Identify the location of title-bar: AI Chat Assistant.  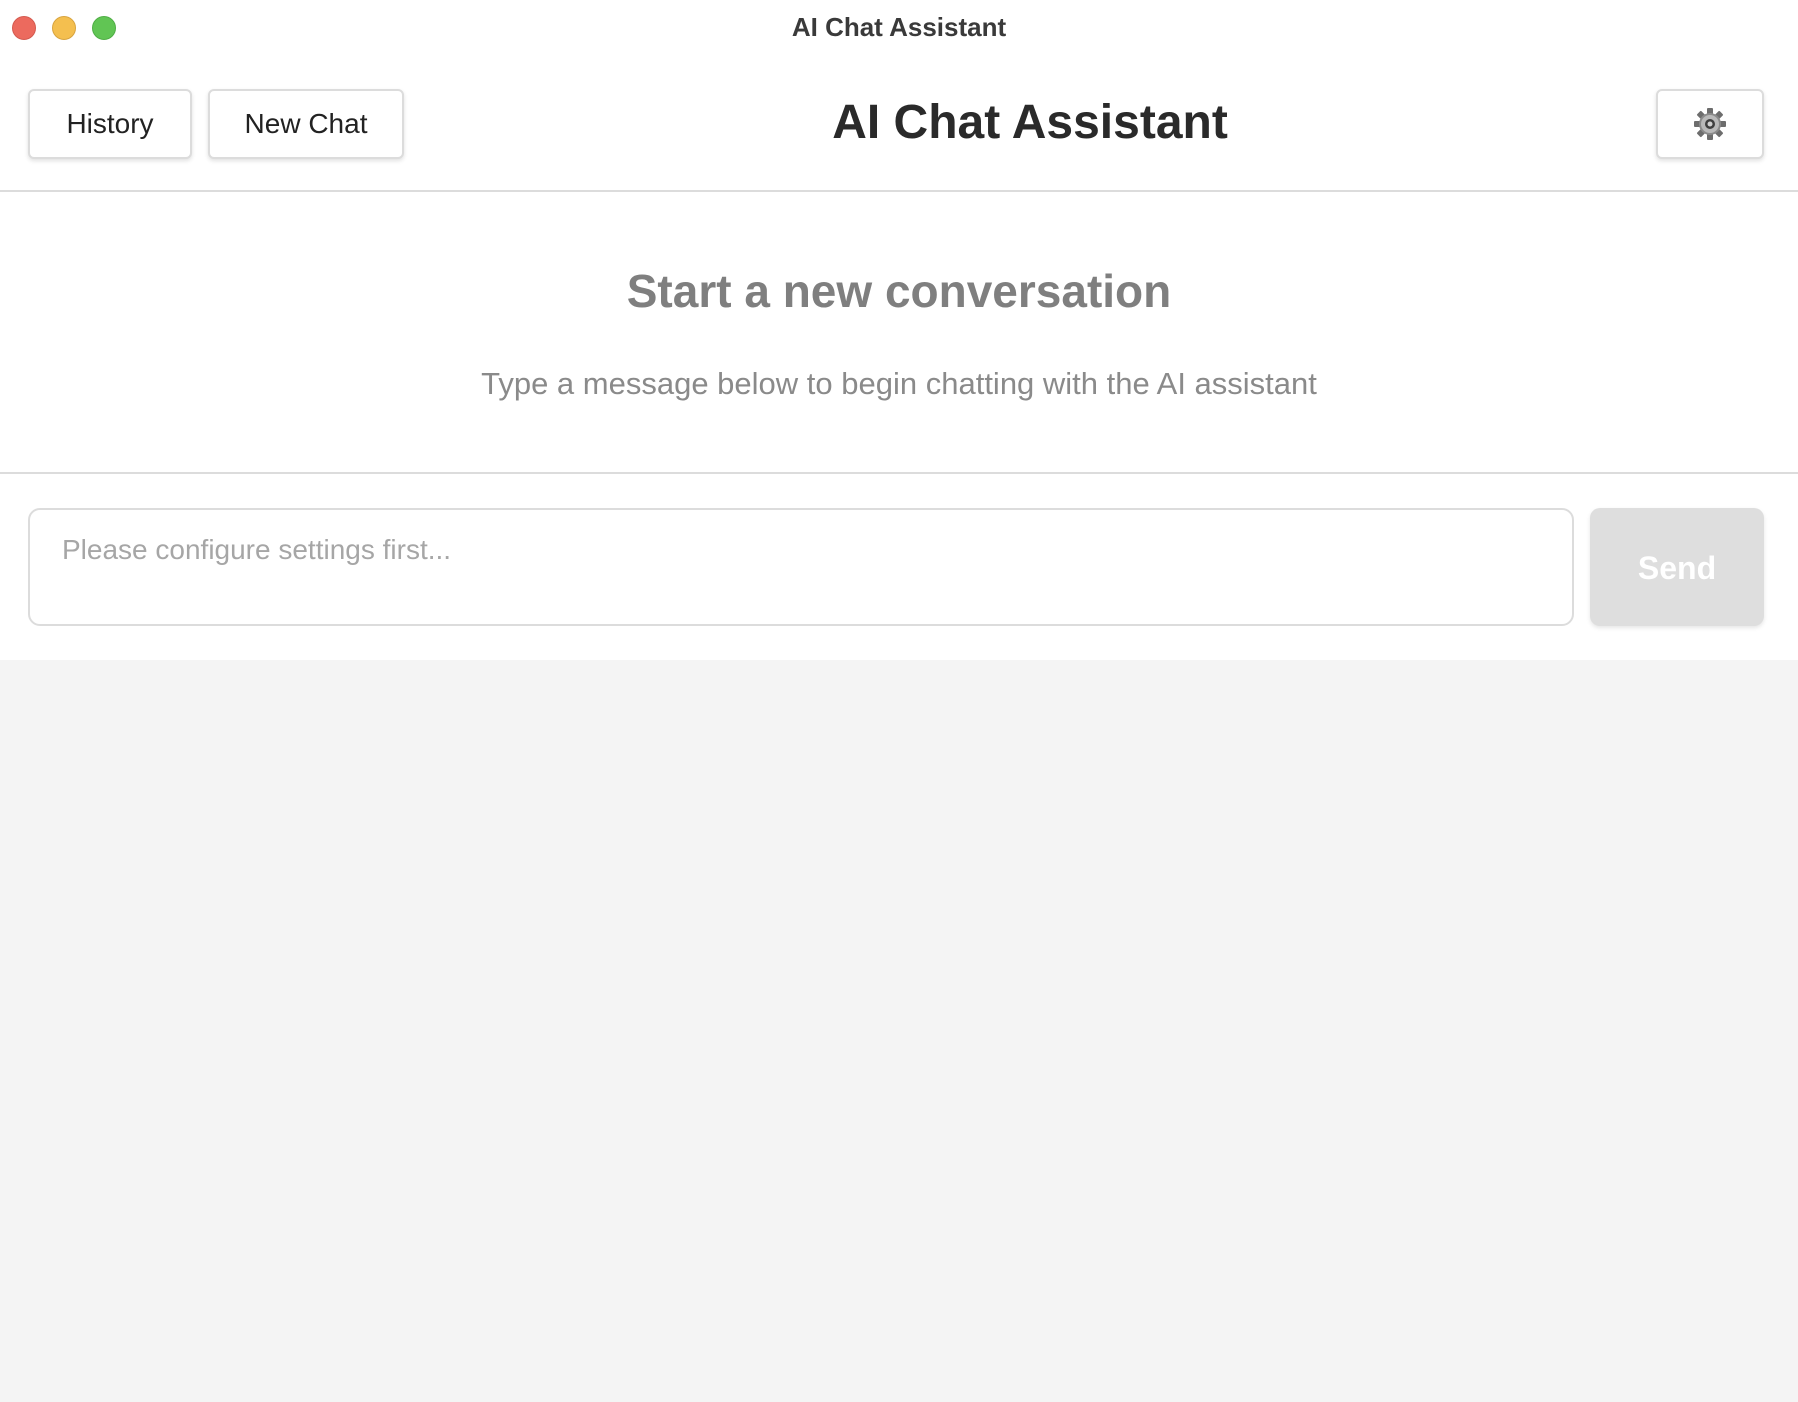
(899, 27).